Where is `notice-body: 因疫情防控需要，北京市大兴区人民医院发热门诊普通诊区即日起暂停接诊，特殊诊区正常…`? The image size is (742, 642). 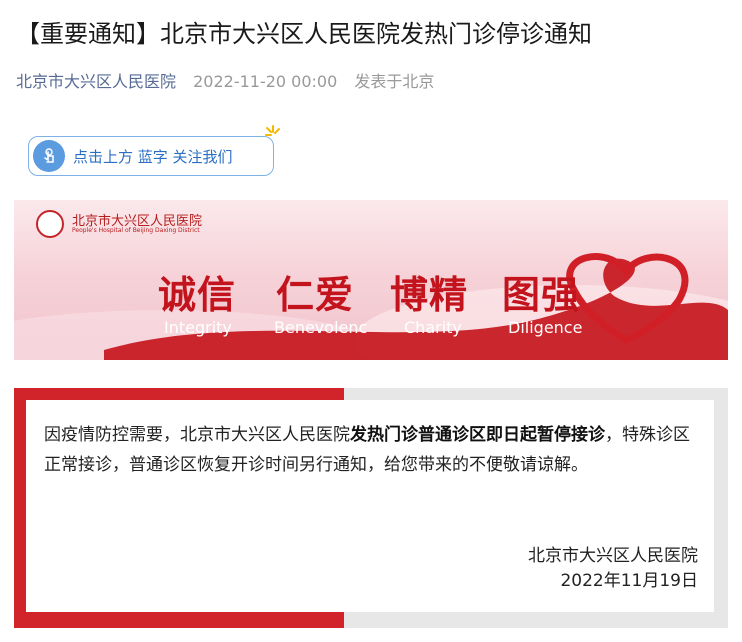 notice-body: 因疫情防控需要，北京市大兴区人民医院发热门诊普通诊区即日起暂停接诊，特殊诊区正常… is located at coordinates (374, 450).